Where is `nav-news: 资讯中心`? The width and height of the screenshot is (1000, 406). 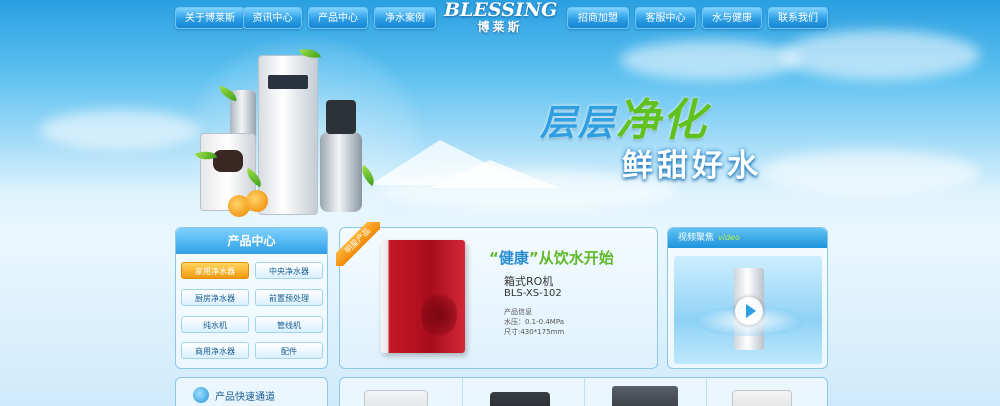 nav-news: 资讯中心 is located at coordinates (272, 18).